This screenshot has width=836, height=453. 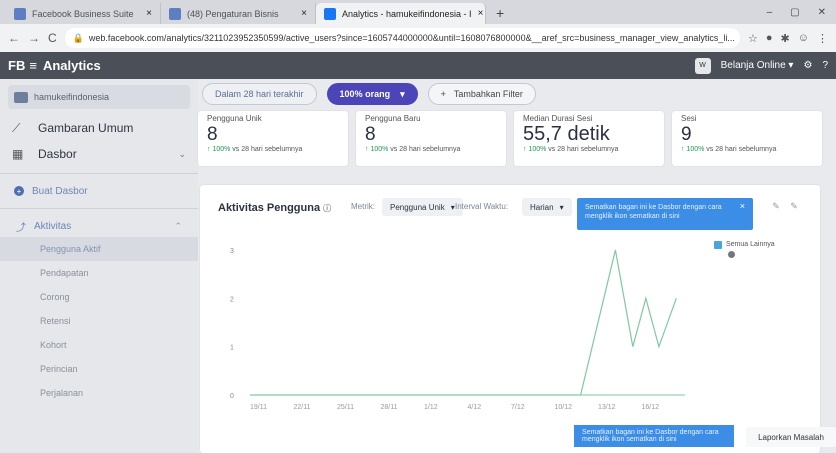 I want to click on sidebar-item-overview: ⟋ Gambaran Umum, so click(x=99, y=128).